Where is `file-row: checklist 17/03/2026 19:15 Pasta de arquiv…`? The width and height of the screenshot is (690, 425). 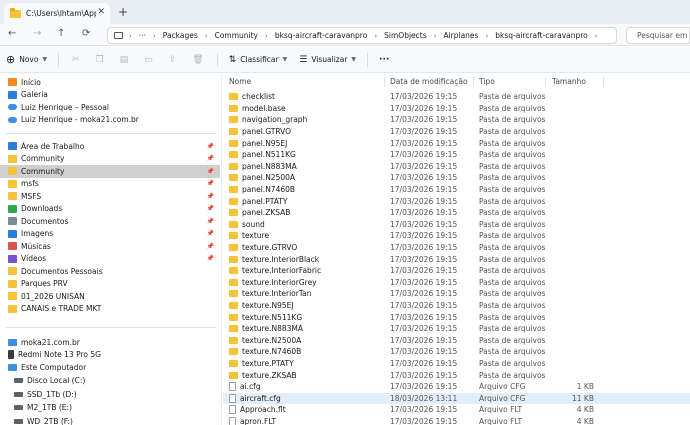 file-row: checklist 17/03/2026 19:15 Pasta de arquiv… is located at coordinates (456, 97).